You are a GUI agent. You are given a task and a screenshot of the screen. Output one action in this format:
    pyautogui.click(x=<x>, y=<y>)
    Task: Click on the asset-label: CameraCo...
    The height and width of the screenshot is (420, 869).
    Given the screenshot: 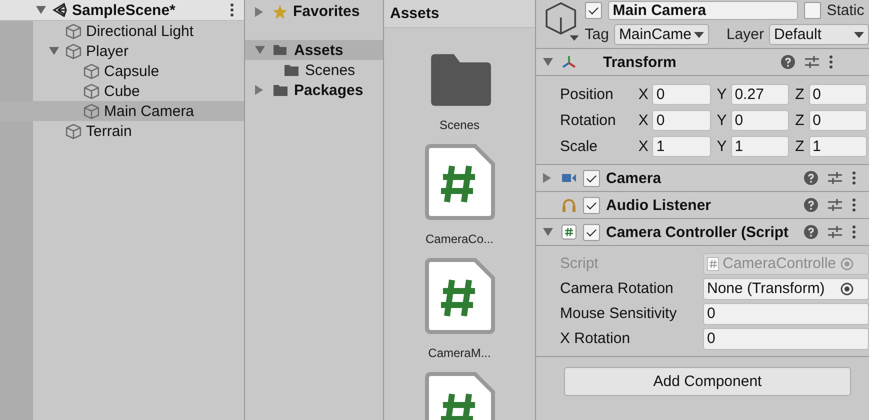 What is the action you would take?
    pyautogui.click(x=459, y=239)
    